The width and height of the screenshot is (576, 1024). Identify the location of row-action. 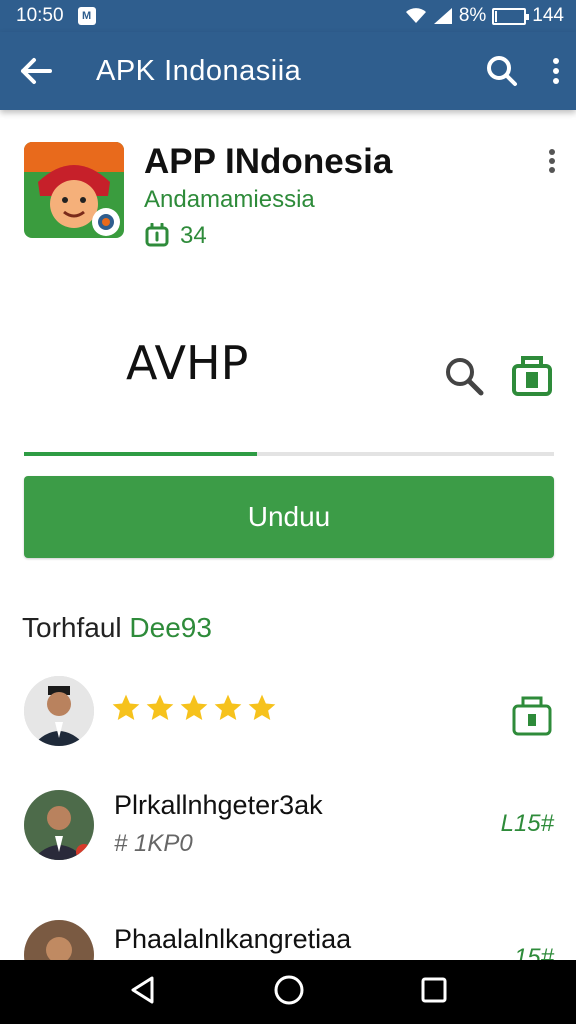
(532, 718).